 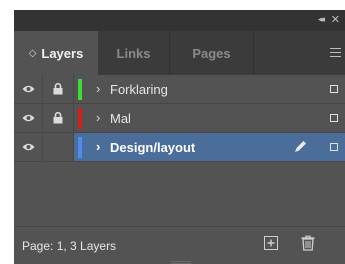 What do you see at coordinates (69, 246) in the screenshot?
I see `status-text: Page: 1, 3 Layers` at bounding box center [69, 246].